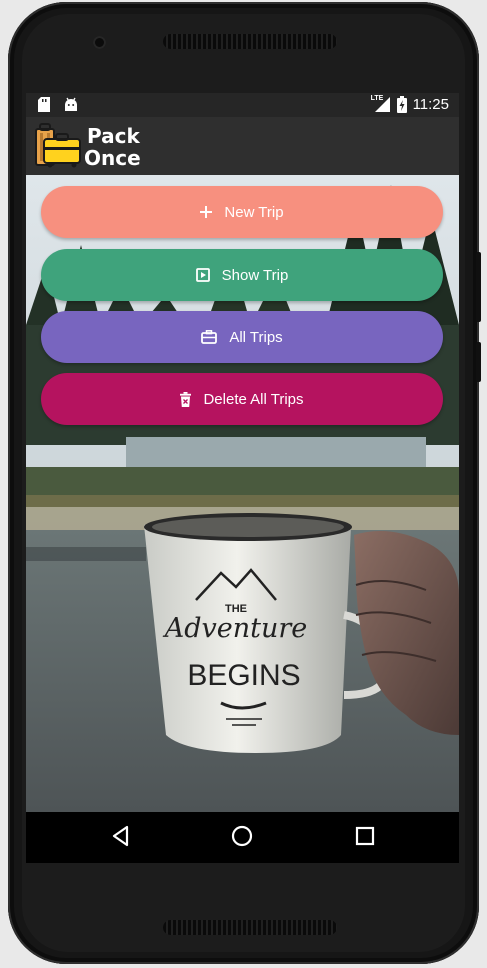  I want to click on battery-charging-icon, so click(401, 104).